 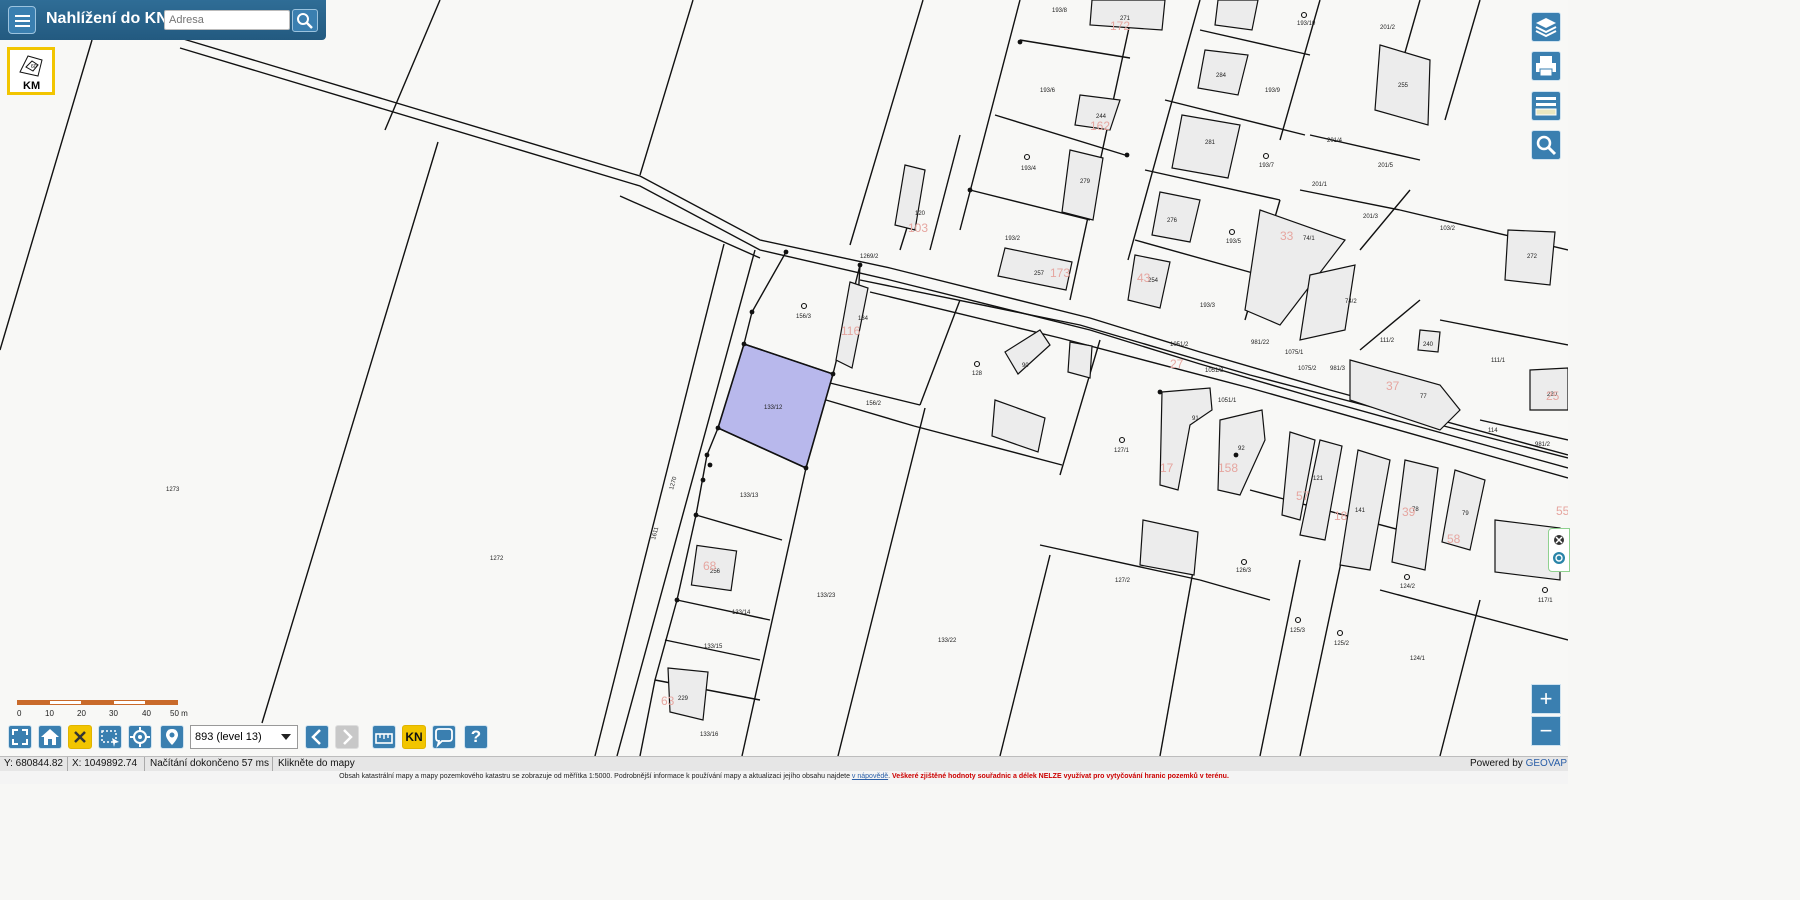 What do you see at coordinates (305, 20) in the screenshot?
I see `search-button` at bounding box center [305, 20].